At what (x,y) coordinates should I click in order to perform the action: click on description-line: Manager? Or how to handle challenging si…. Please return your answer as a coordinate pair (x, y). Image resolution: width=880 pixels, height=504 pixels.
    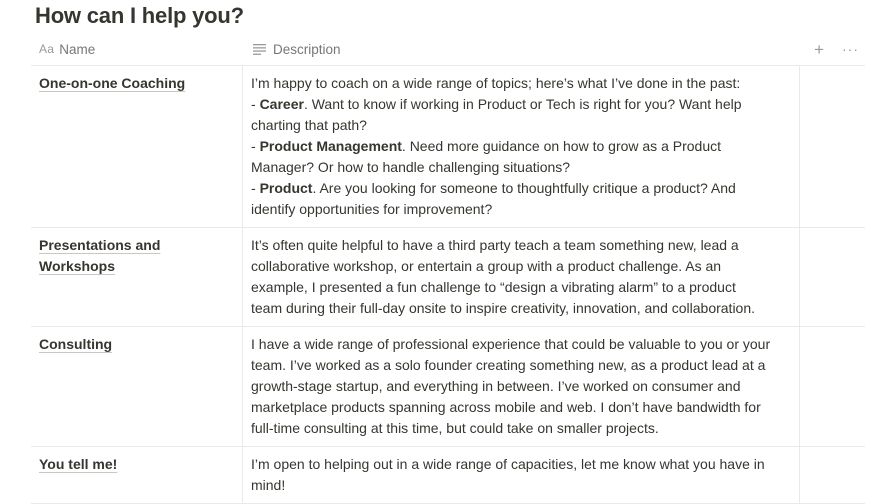
    Looking at the image, I should click on (521, 167).